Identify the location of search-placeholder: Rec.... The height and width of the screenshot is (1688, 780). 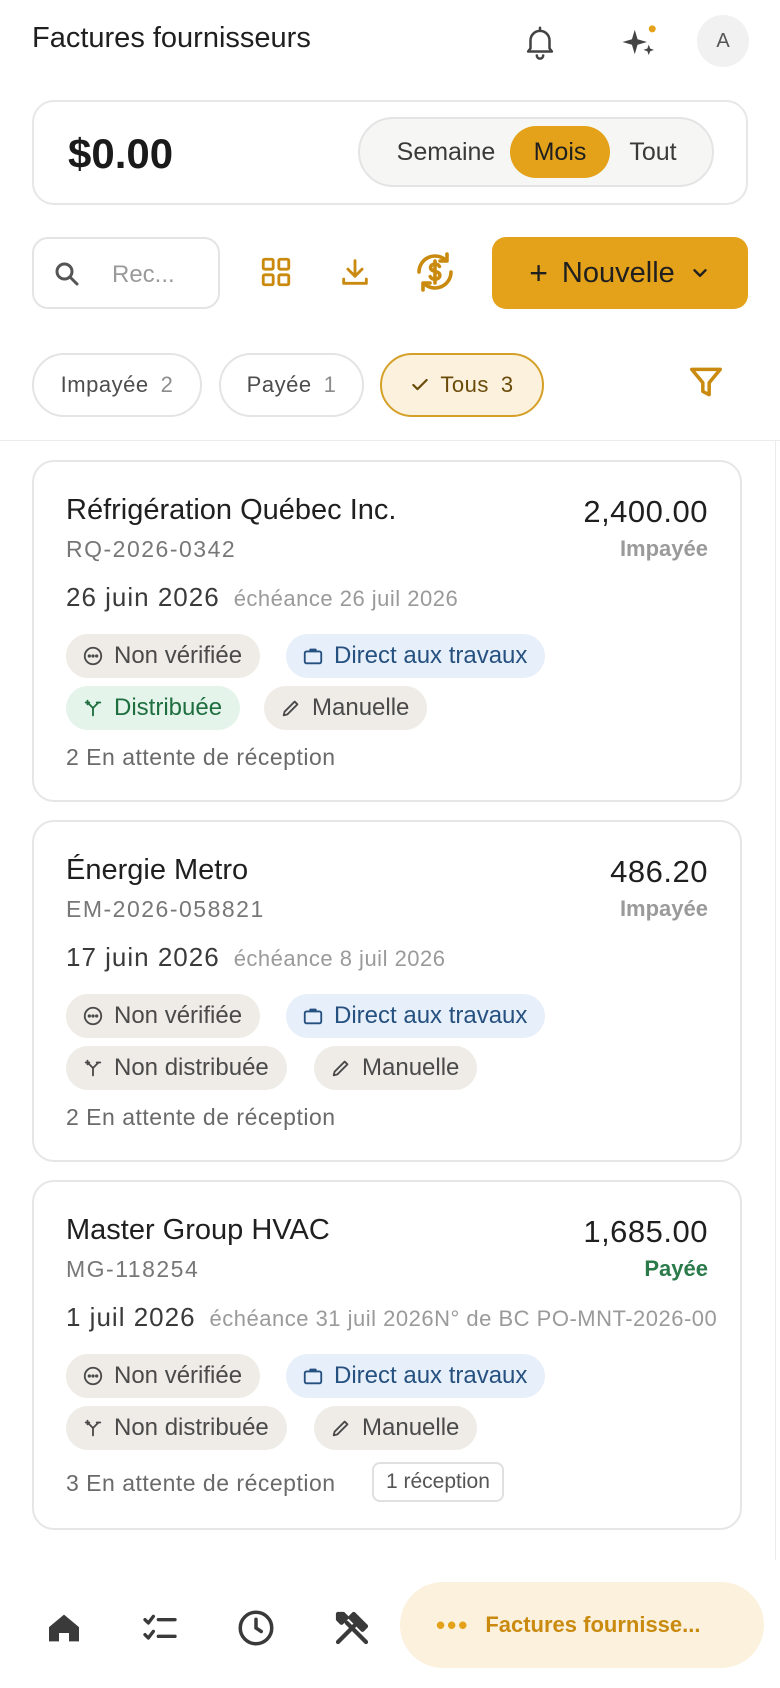
(143, 274).